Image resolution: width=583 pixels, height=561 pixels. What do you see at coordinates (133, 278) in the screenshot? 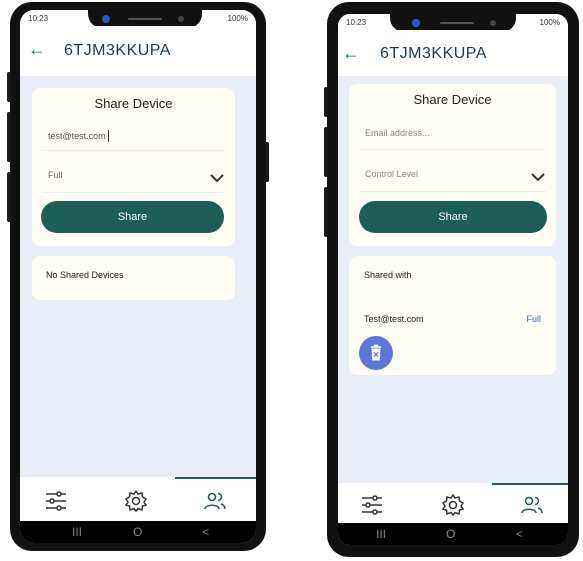
I see `shared-devices-card: No Shared Devices` at bounding box center [133, 278].